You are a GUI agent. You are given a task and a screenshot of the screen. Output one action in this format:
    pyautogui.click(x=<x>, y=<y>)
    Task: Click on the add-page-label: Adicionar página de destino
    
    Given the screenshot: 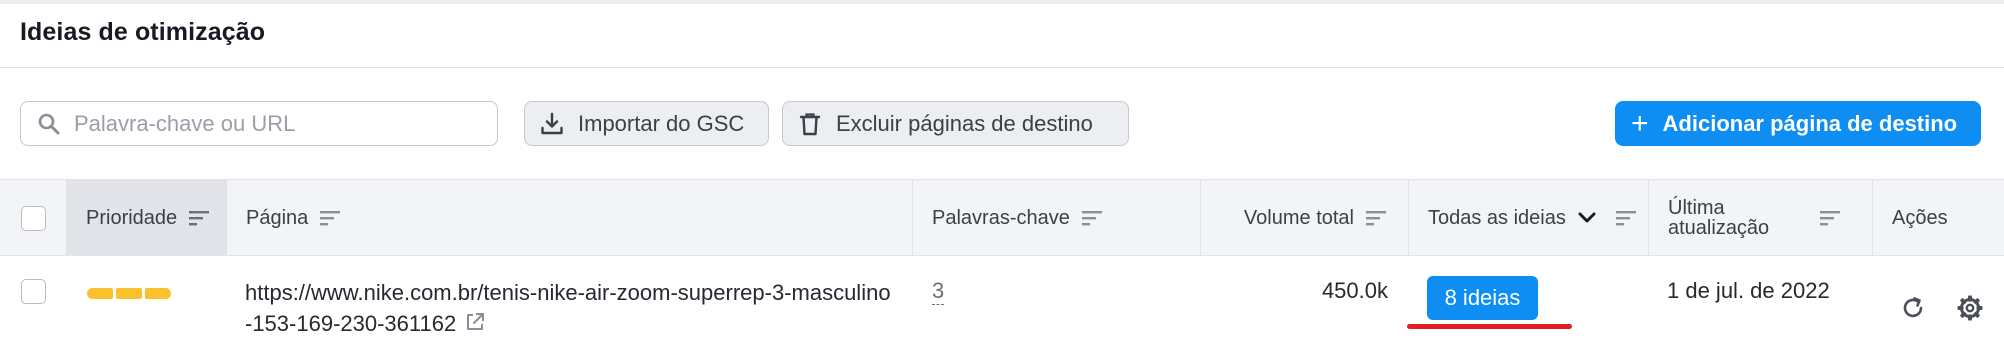 What is the action you would take?
    pyautogui.click(x=1810, y=123)
    